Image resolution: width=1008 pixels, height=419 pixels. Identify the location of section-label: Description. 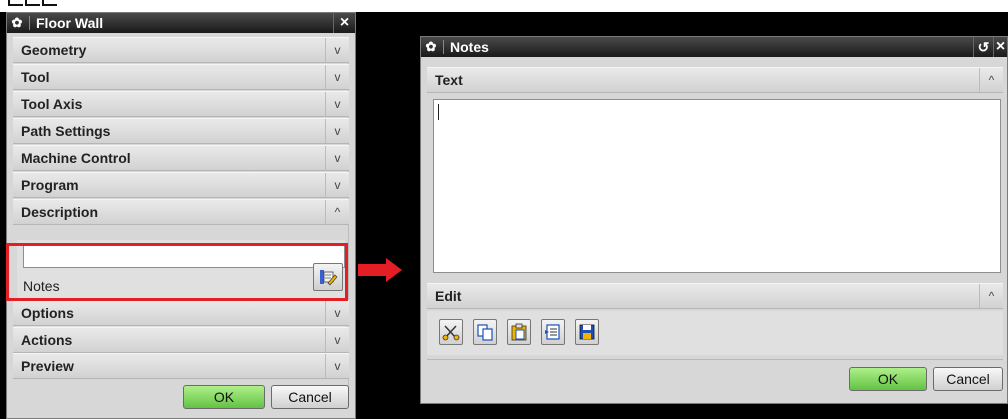
(60, 212).